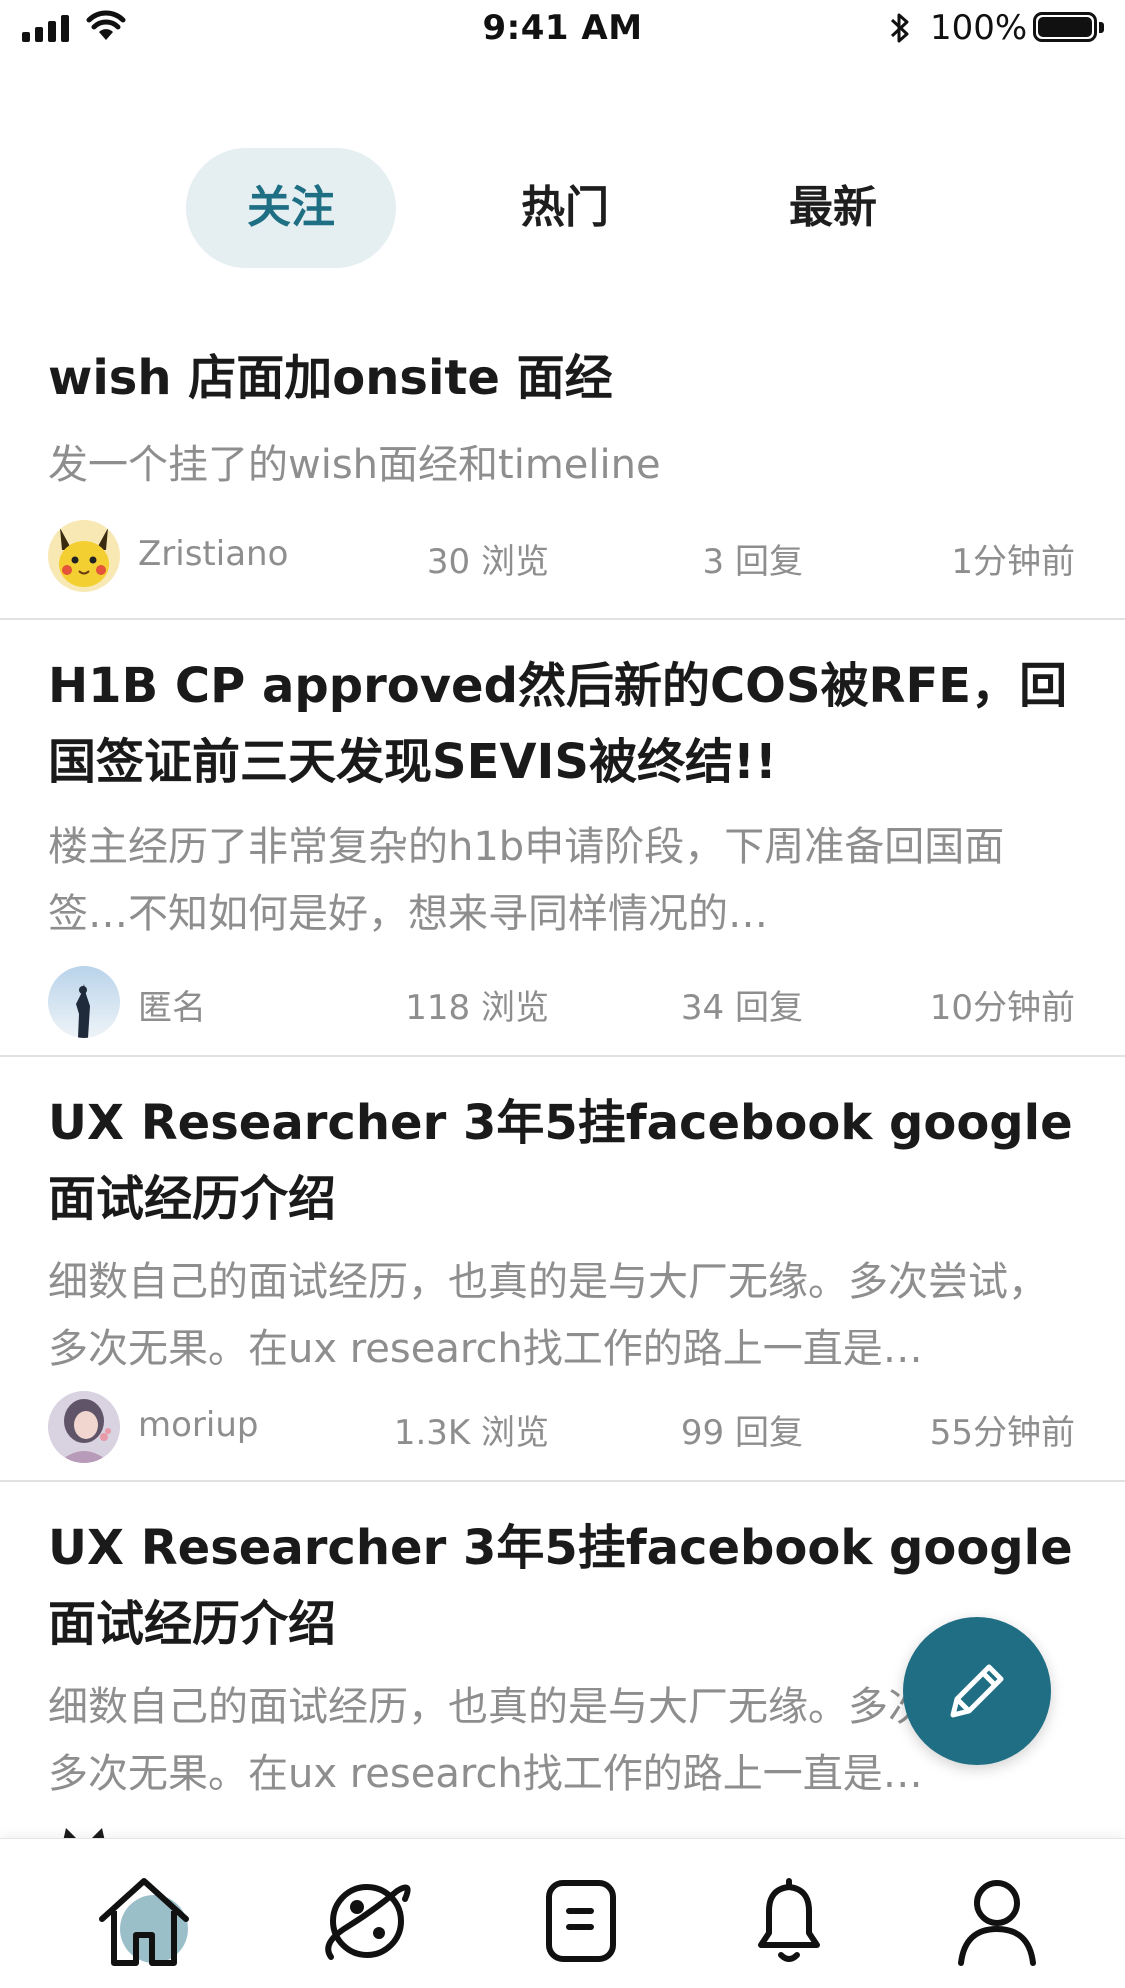 The width and height of the screenshot is (1125, 1988). Describe the element at coordinates (562, 1003) in the screenshot. I see `post-meta: 匿名 118 浏览 34 回复 10分钟前` at that location.